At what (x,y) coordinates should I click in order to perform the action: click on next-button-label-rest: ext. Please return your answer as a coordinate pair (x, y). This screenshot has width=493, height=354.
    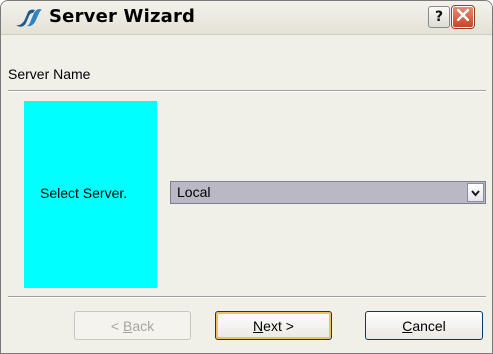
    Looking at the image, I should click on (272, 325).